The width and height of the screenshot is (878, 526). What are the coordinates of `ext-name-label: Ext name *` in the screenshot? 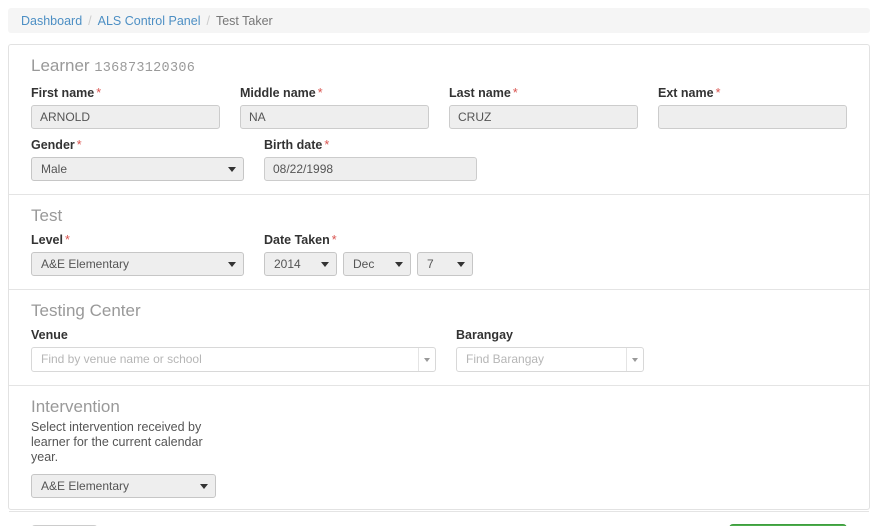 It's located at (752, 93).